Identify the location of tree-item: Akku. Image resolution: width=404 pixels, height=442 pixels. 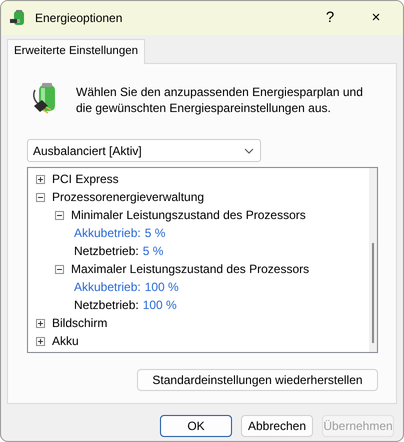
(65, 341).